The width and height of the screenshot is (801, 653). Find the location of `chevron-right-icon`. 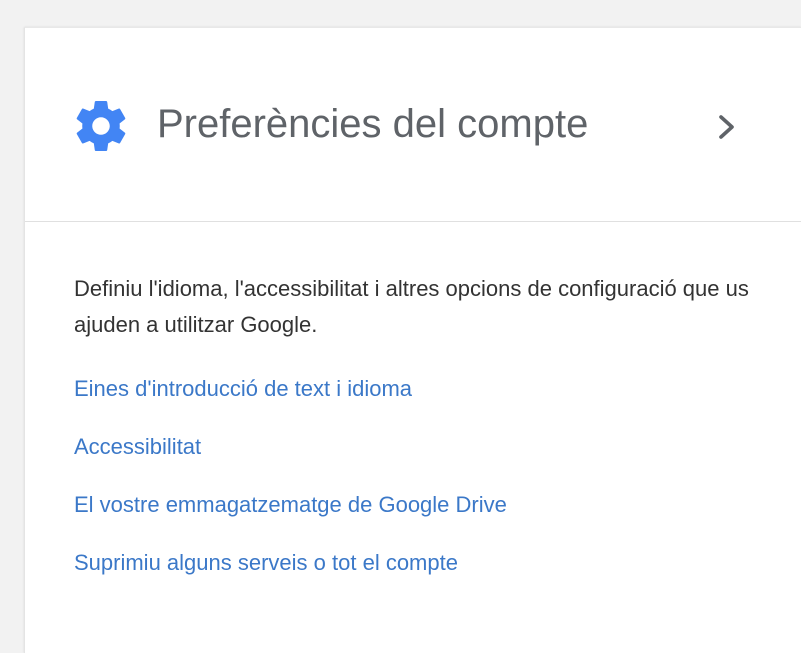

chevron-right-icon is located at coordinates (727, 127).